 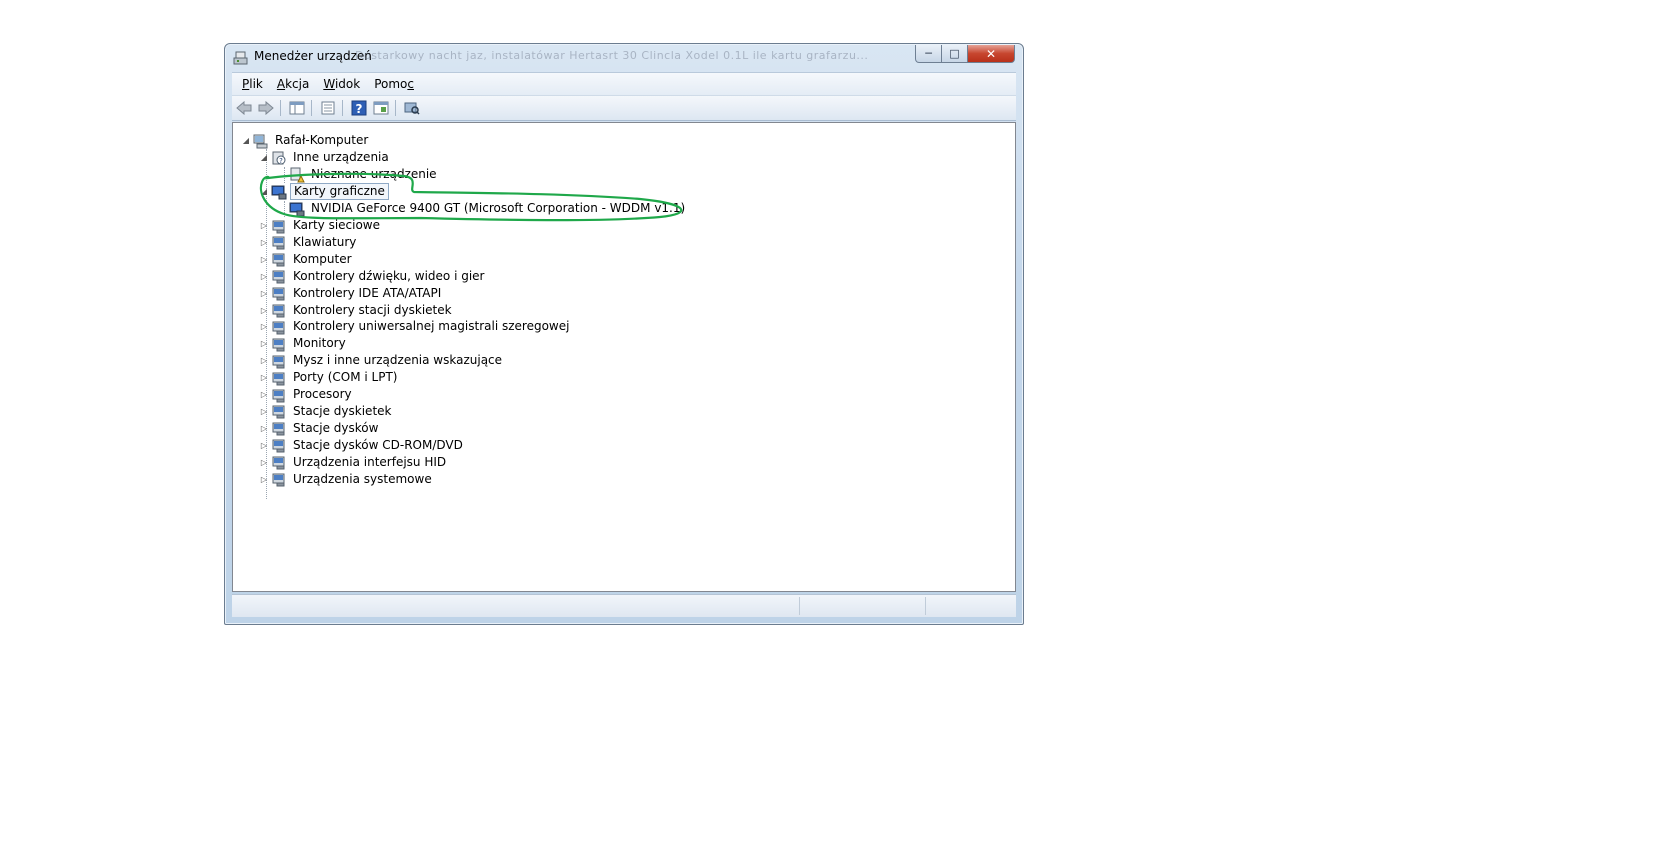 What do you see at coordinates (362, 478) in the screenshot?
I see `tree-item-label: Urządzenia systemowe` at bounding box center [362, 478].